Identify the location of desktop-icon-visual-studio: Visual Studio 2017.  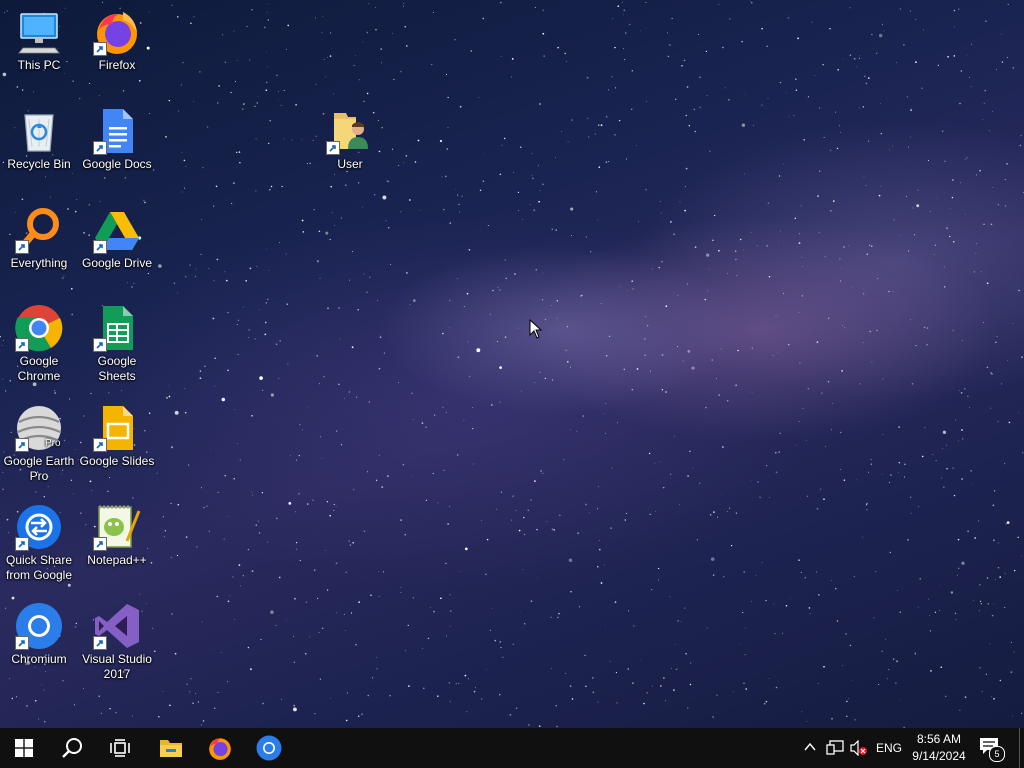
(117, 642).